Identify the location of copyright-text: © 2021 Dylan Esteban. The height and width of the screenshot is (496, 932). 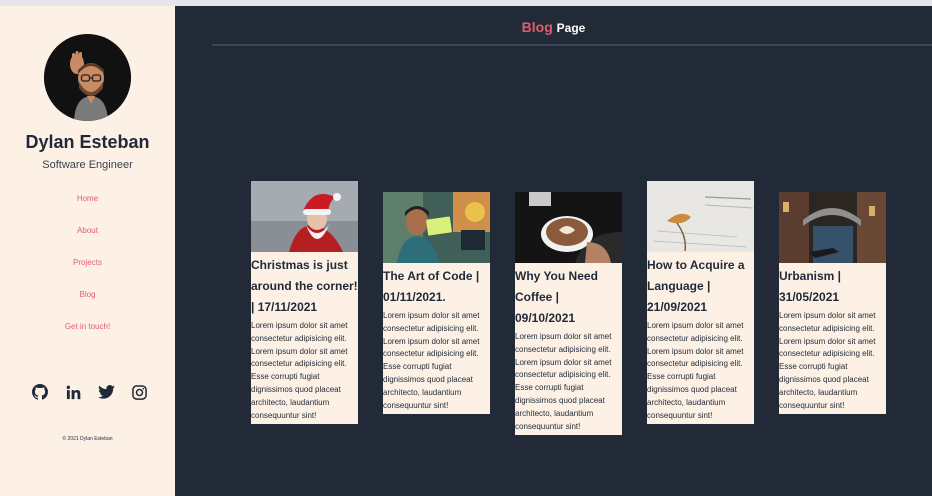
(87, 439).